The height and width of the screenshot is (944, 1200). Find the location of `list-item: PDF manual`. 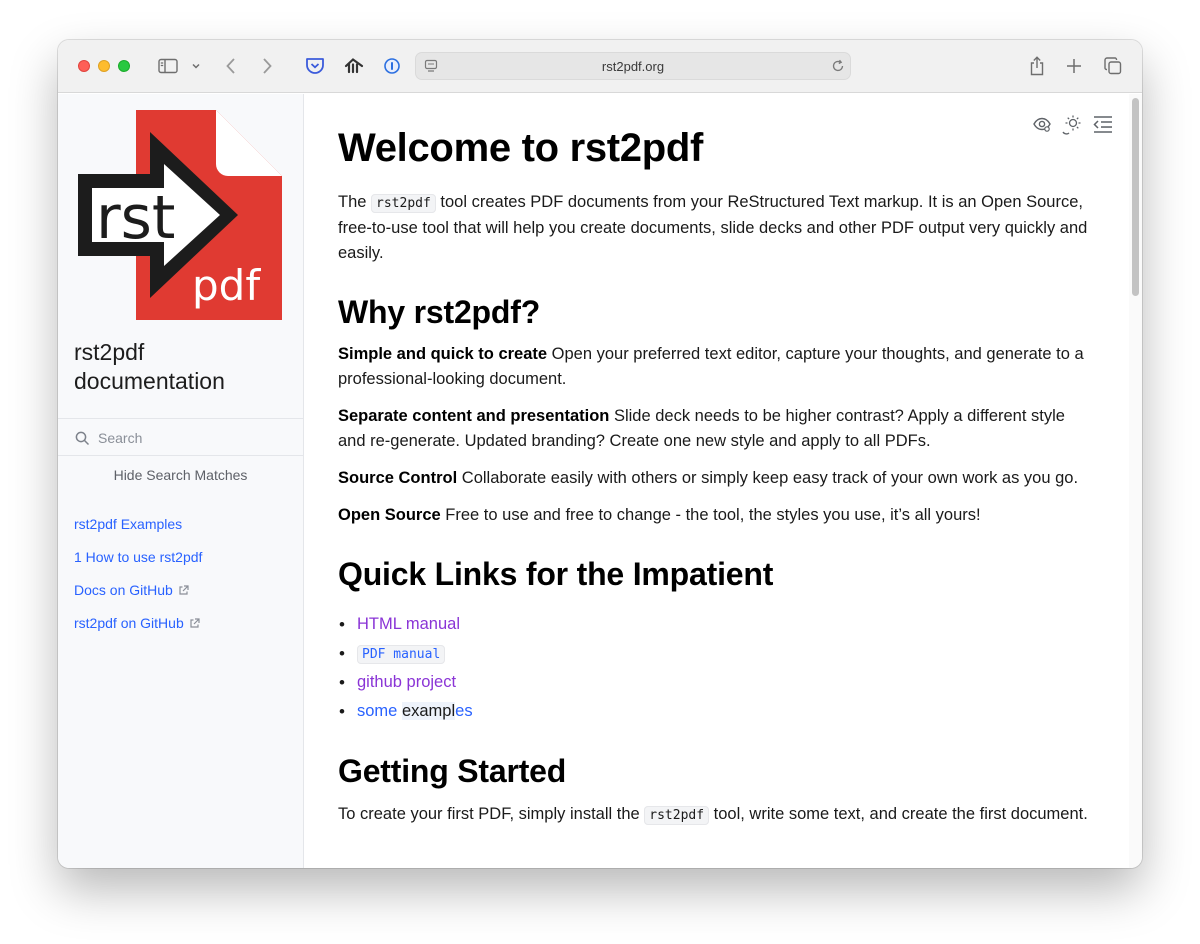

list-item: PDF manual is located at coordinates (405, 653).